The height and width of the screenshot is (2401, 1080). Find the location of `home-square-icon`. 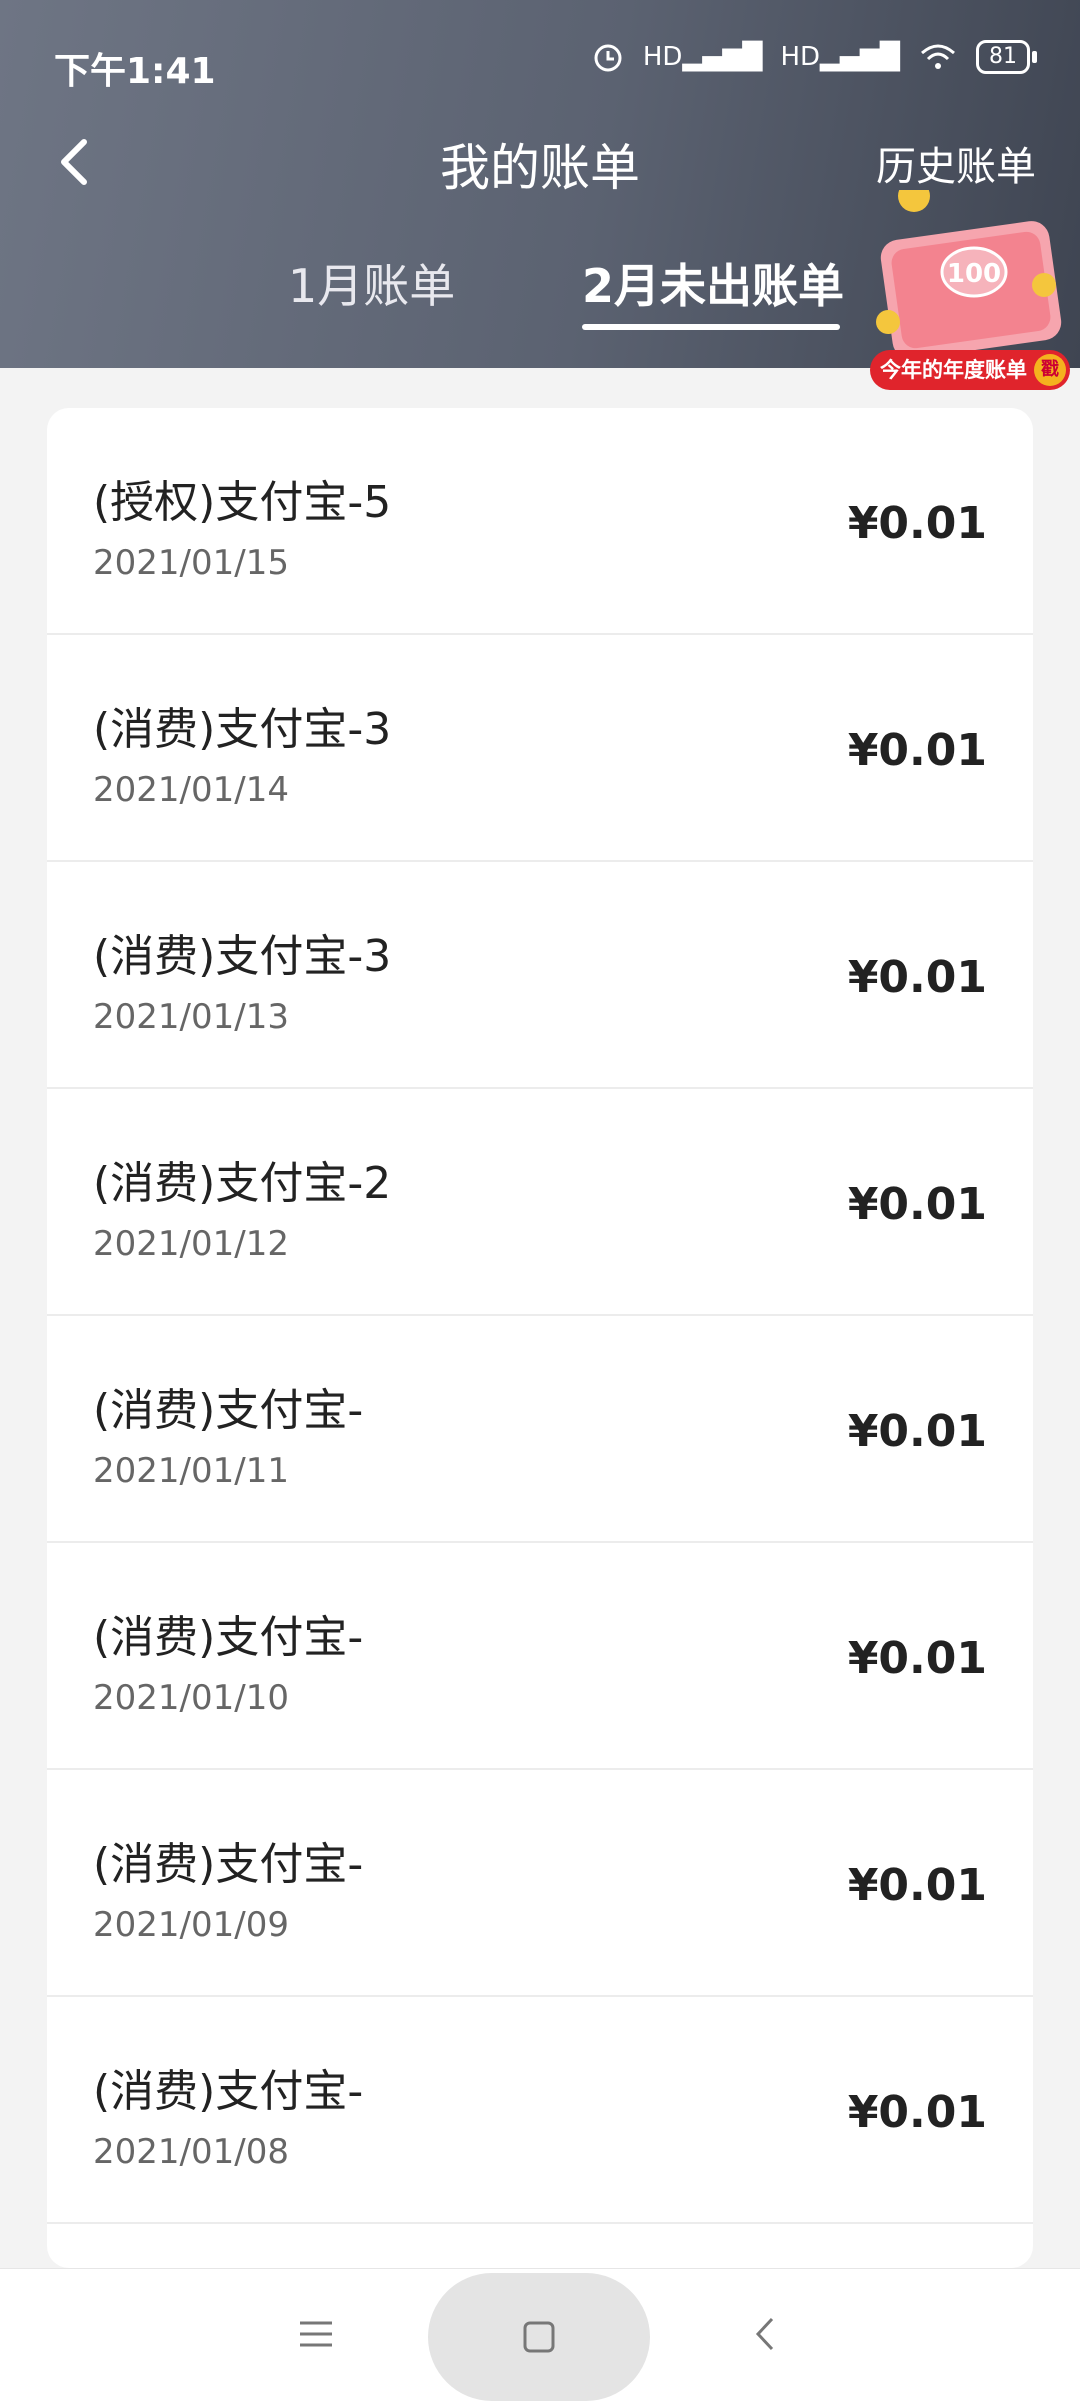

home-square-icon is located at coordinates (539, 2337).